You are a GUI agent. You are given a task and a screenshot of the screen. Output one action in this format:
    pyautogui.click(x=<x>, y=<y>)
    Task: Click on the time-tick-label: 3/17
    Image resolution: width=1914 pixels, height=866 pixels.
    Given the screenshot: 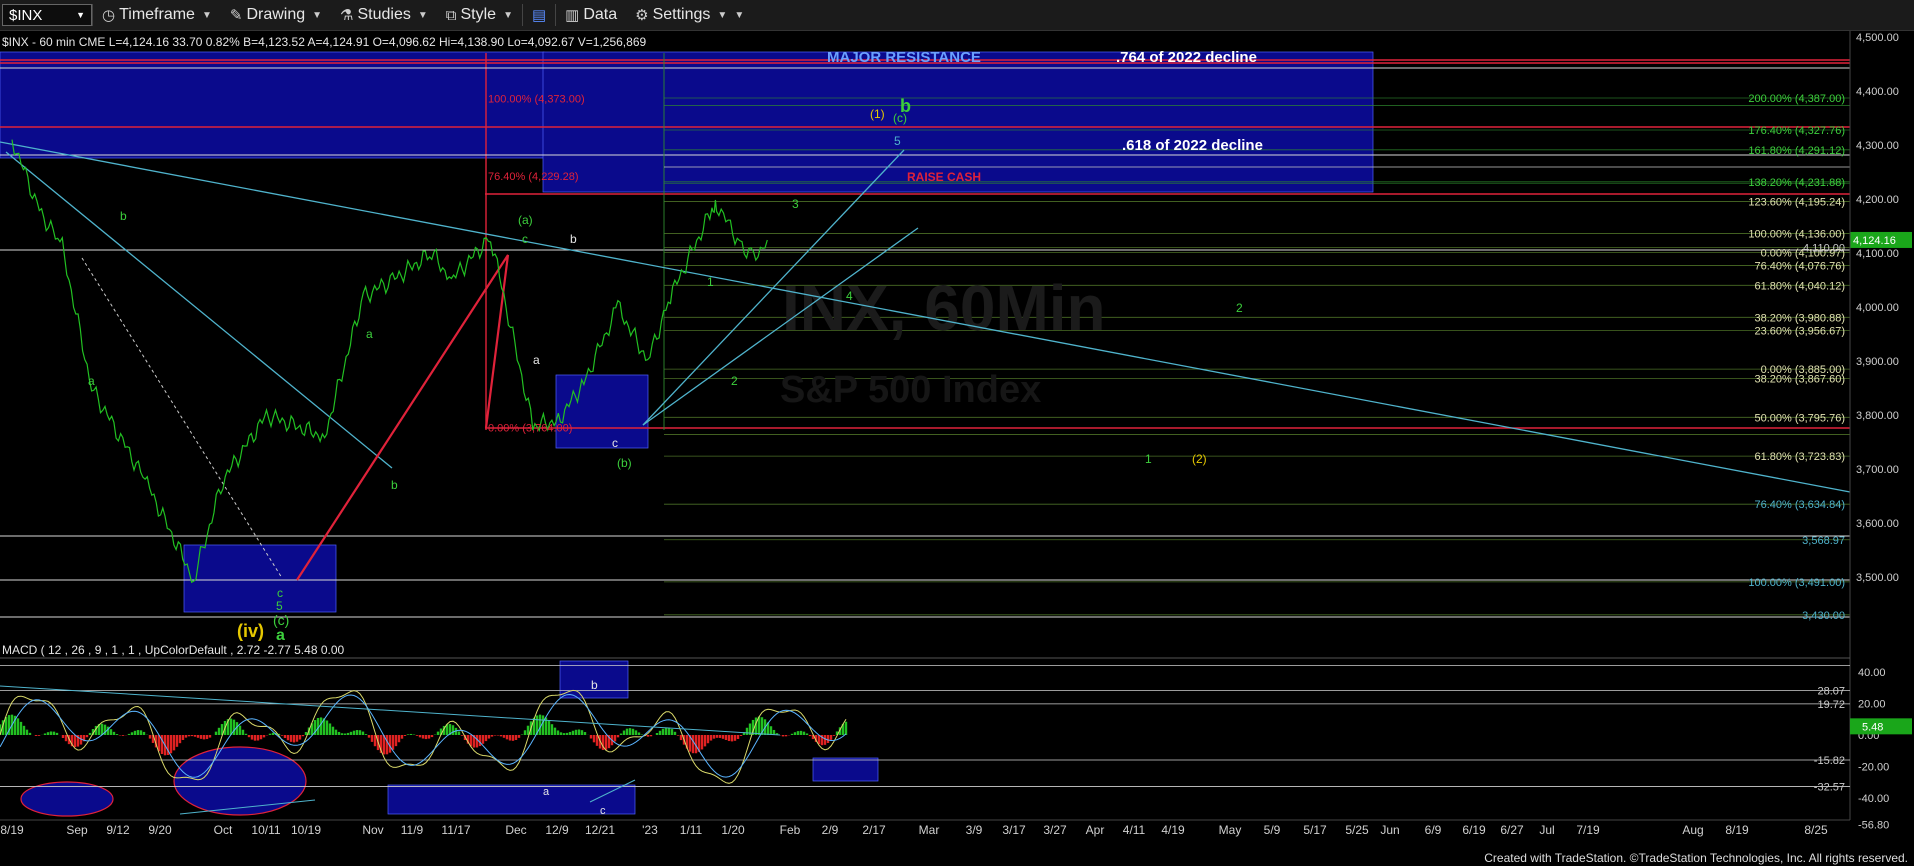 What is the action you would take?
    pyautogui.click(x=1014, y=830)
    